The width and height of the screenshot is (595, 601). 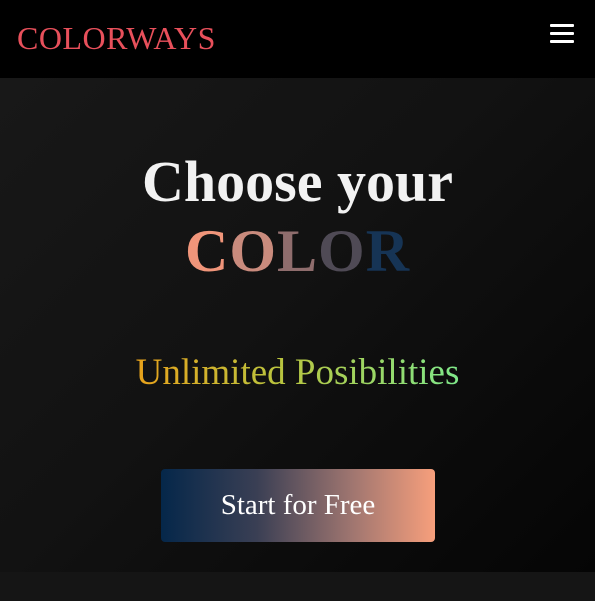 I want to click on color-word: COLOR, so click(x=297, y=251).